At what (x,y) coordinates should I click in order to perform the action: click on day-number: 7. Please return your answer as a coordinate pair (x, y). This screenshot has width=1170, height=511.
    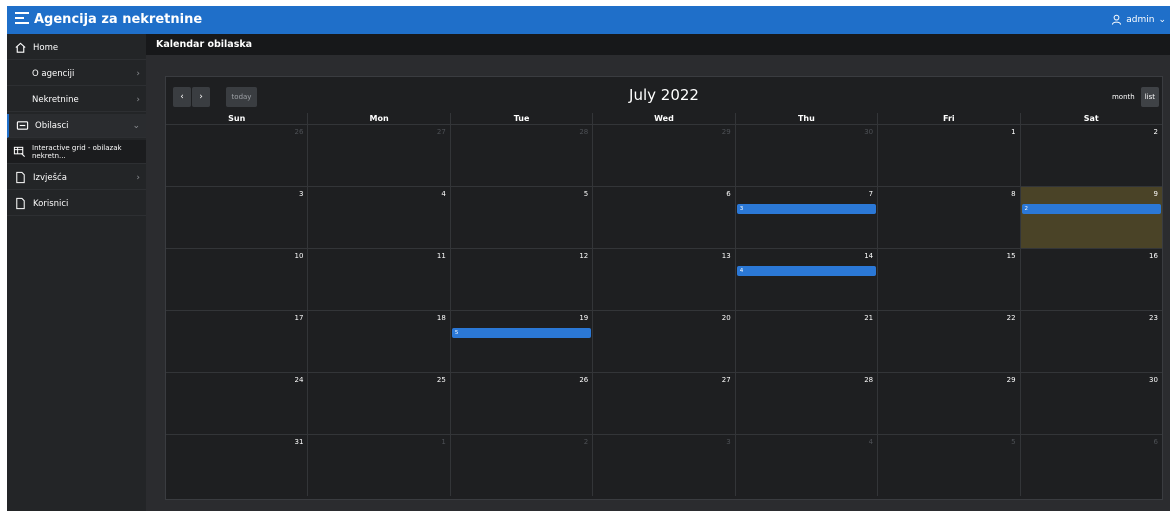
    Looking at the image, I should click on (871, 194).